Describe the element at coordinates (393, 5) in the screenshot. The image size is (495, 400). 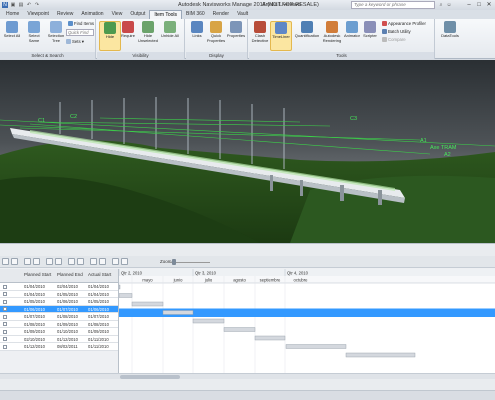
I see `help-search-input: Type a keyword or phrase` at that location.